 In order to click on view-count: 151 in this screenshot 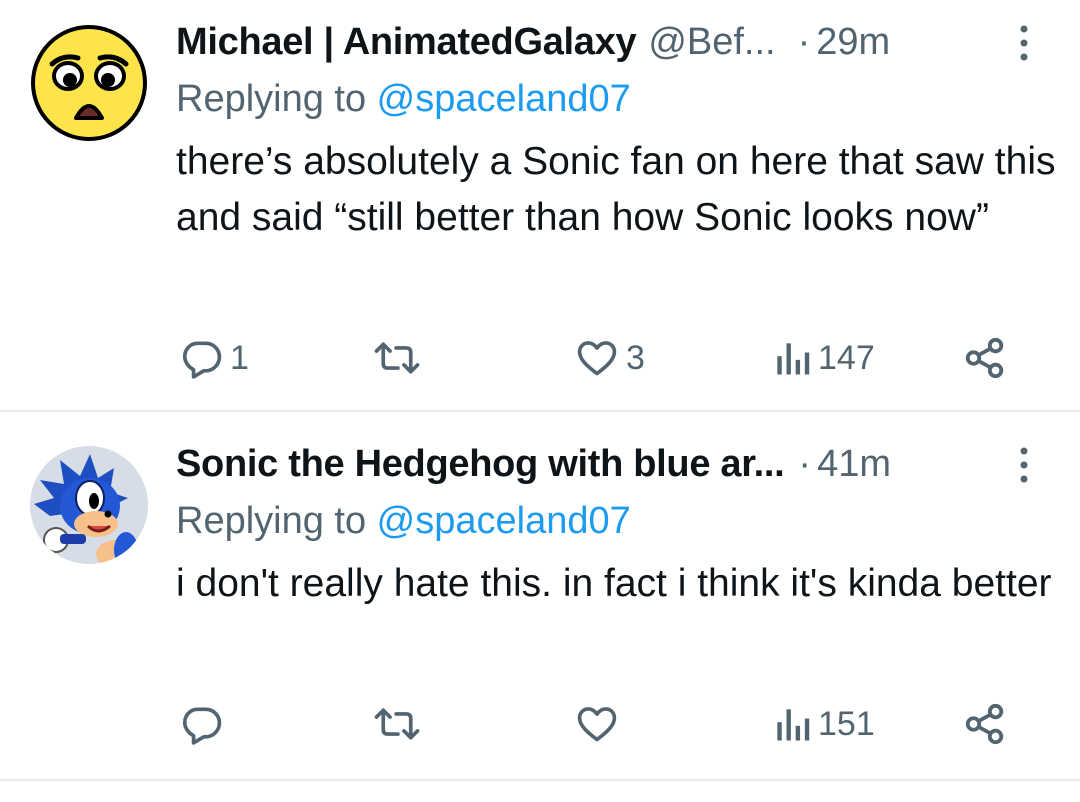, I will do `click(846, 723)`.